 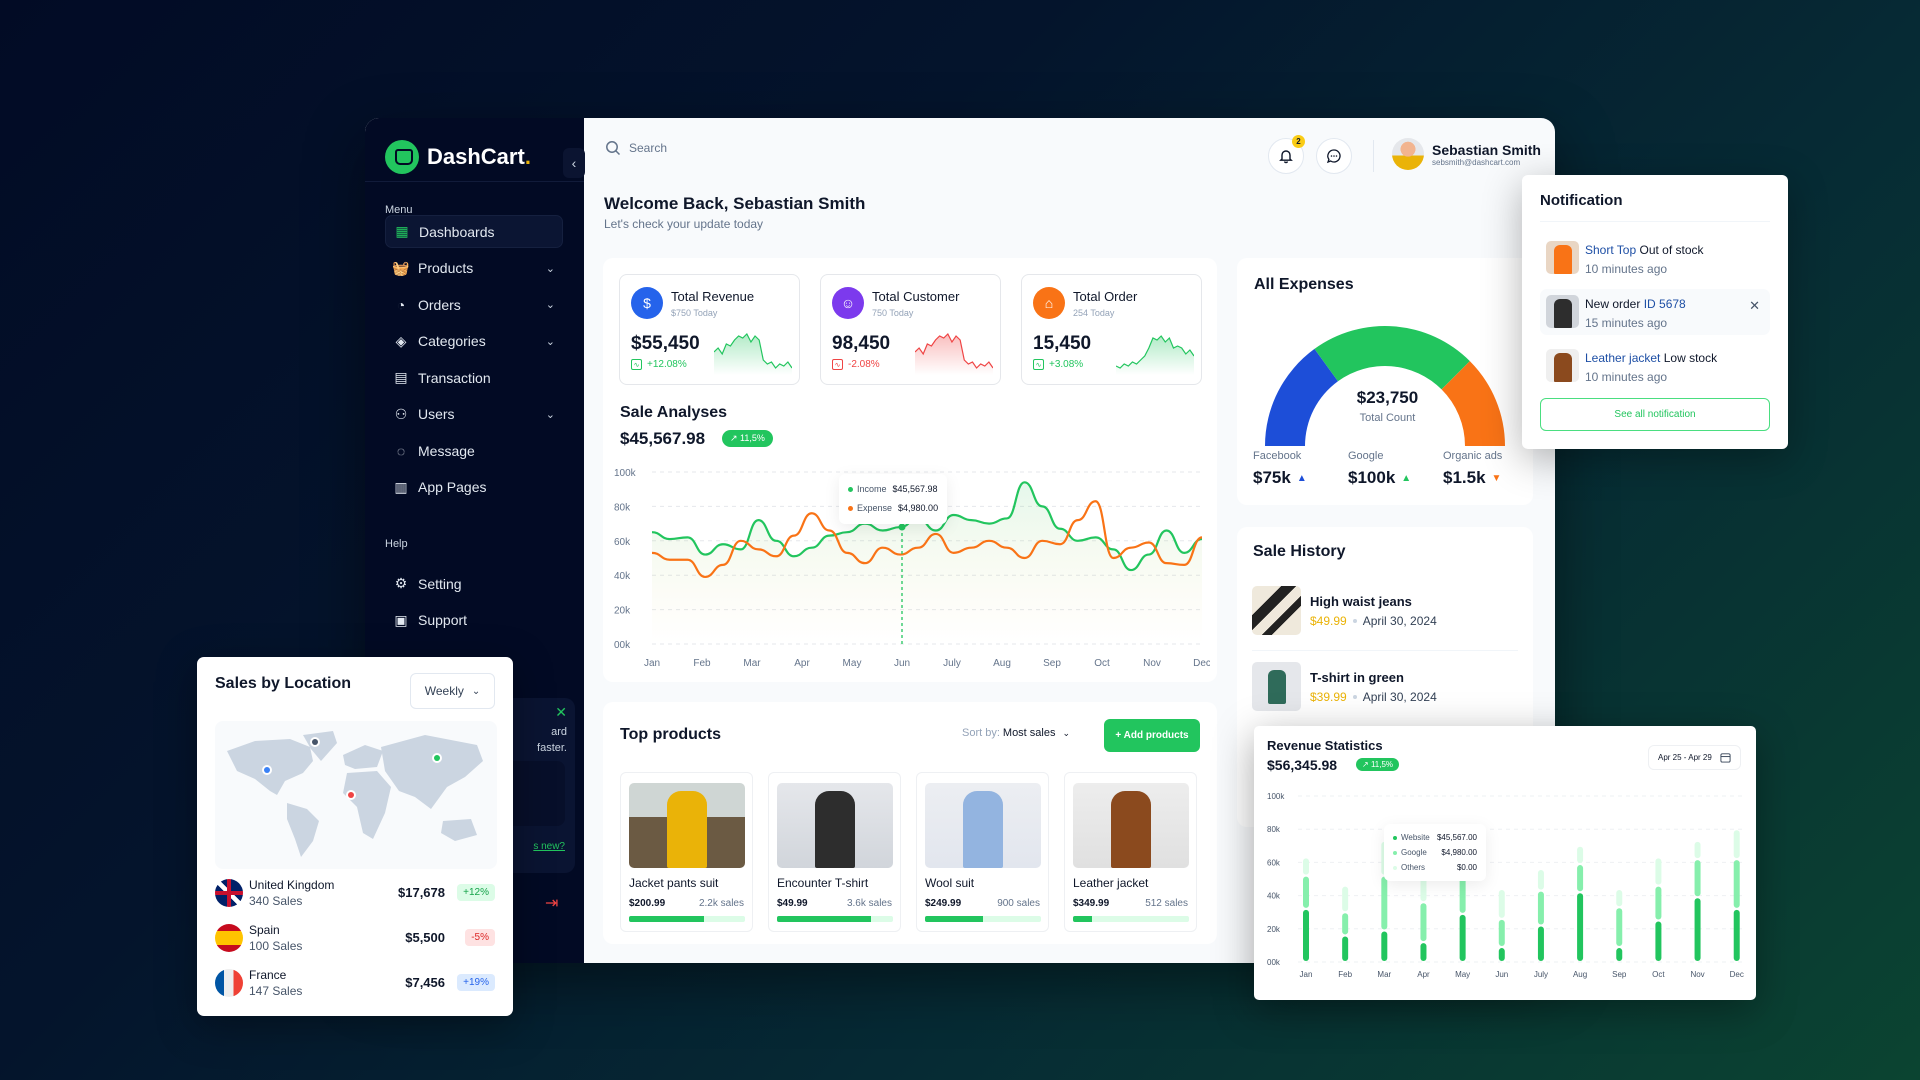 What do you see at coordinates (474, 268) in the screenshot?
I see `sidebar-item-products: 🧺 Products ⌄` at bounding box center [474, 268].